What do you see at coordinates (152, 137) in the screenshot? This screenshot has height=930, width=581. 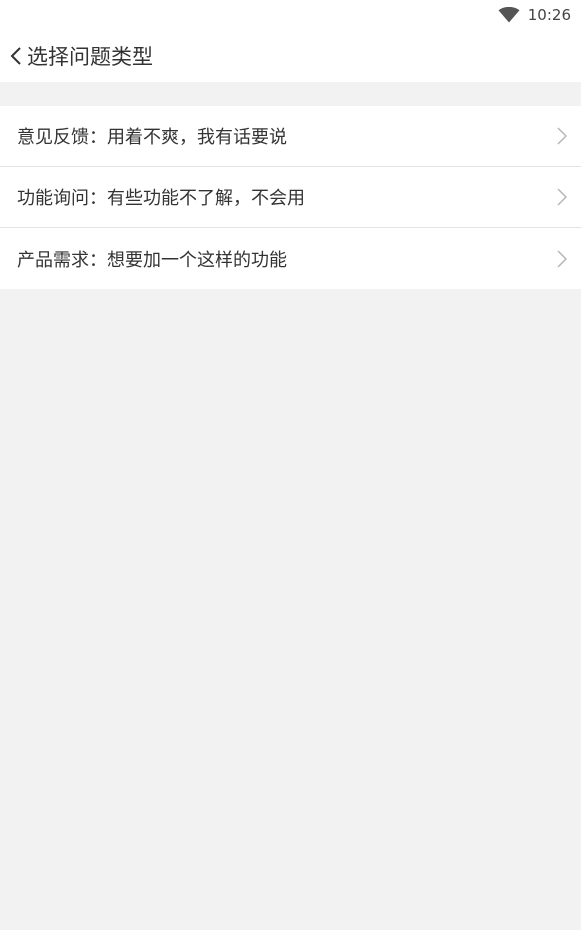 I see `list-item-label: 意见反馈：用着不爽，我有话要说` at bounding box center [152, 137].